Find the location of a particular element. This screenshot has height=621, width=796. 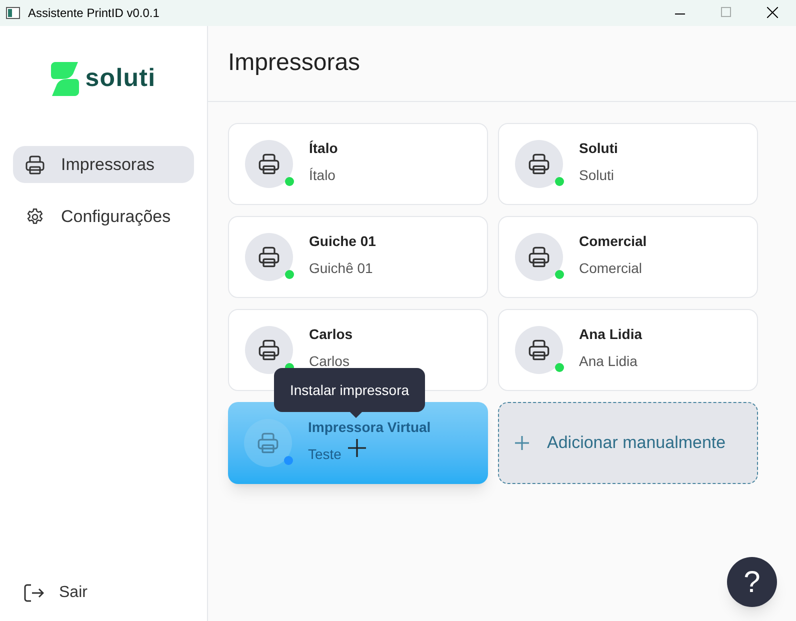

settings-icon is located at coordinates (35, 216).